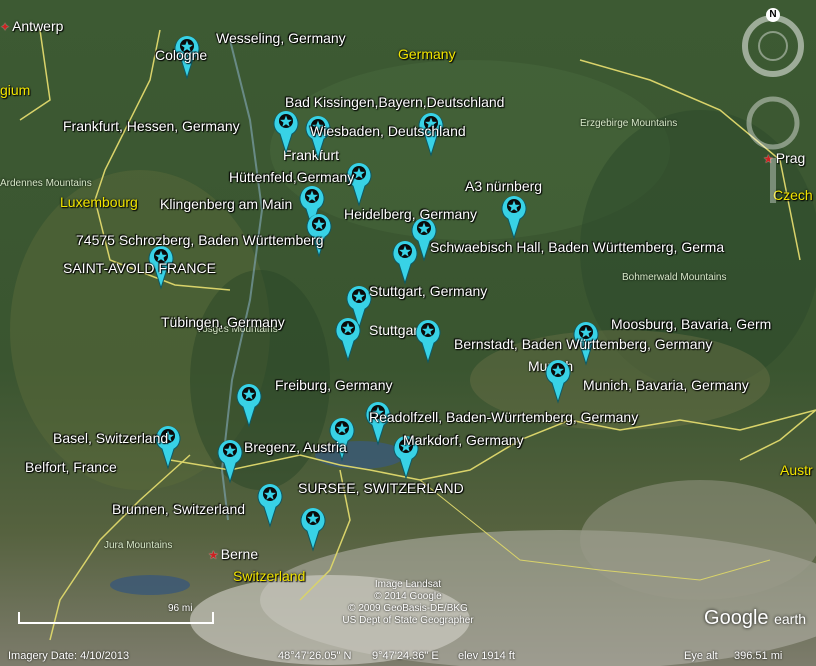 Image resolution: width=816 pixels, height=666 pixels. What do you see at coordinates (138, 545) in the screenshot?
I see `region-jura: Jura Mountains` at bounding box center [138, 545].